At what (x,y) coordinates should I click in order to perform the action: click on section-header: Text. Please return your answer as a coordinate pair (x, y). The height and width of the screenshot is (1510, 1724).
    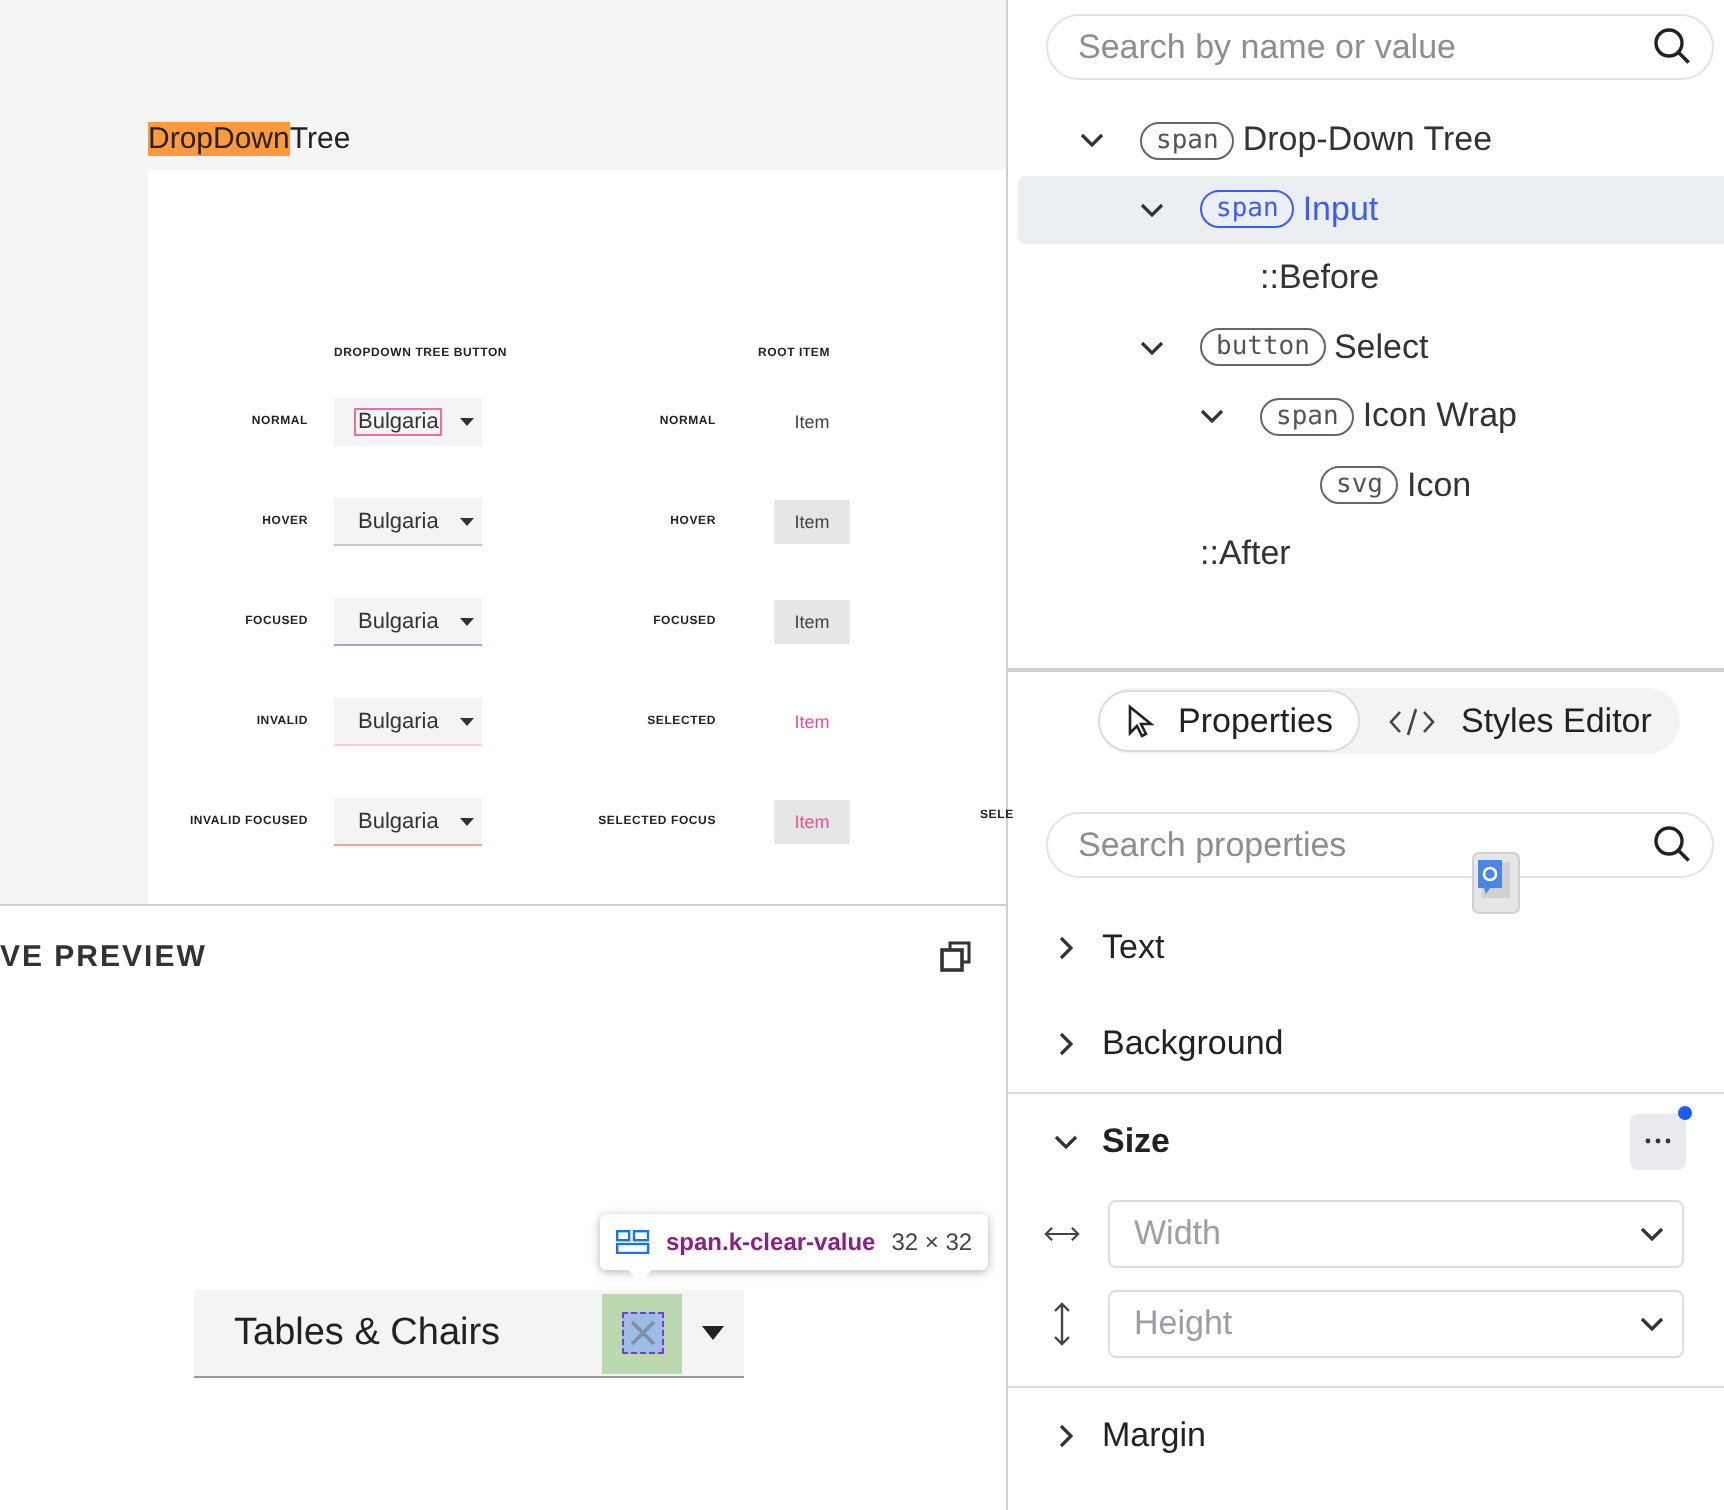
    Looking at the image, I should click on (1366, 948).